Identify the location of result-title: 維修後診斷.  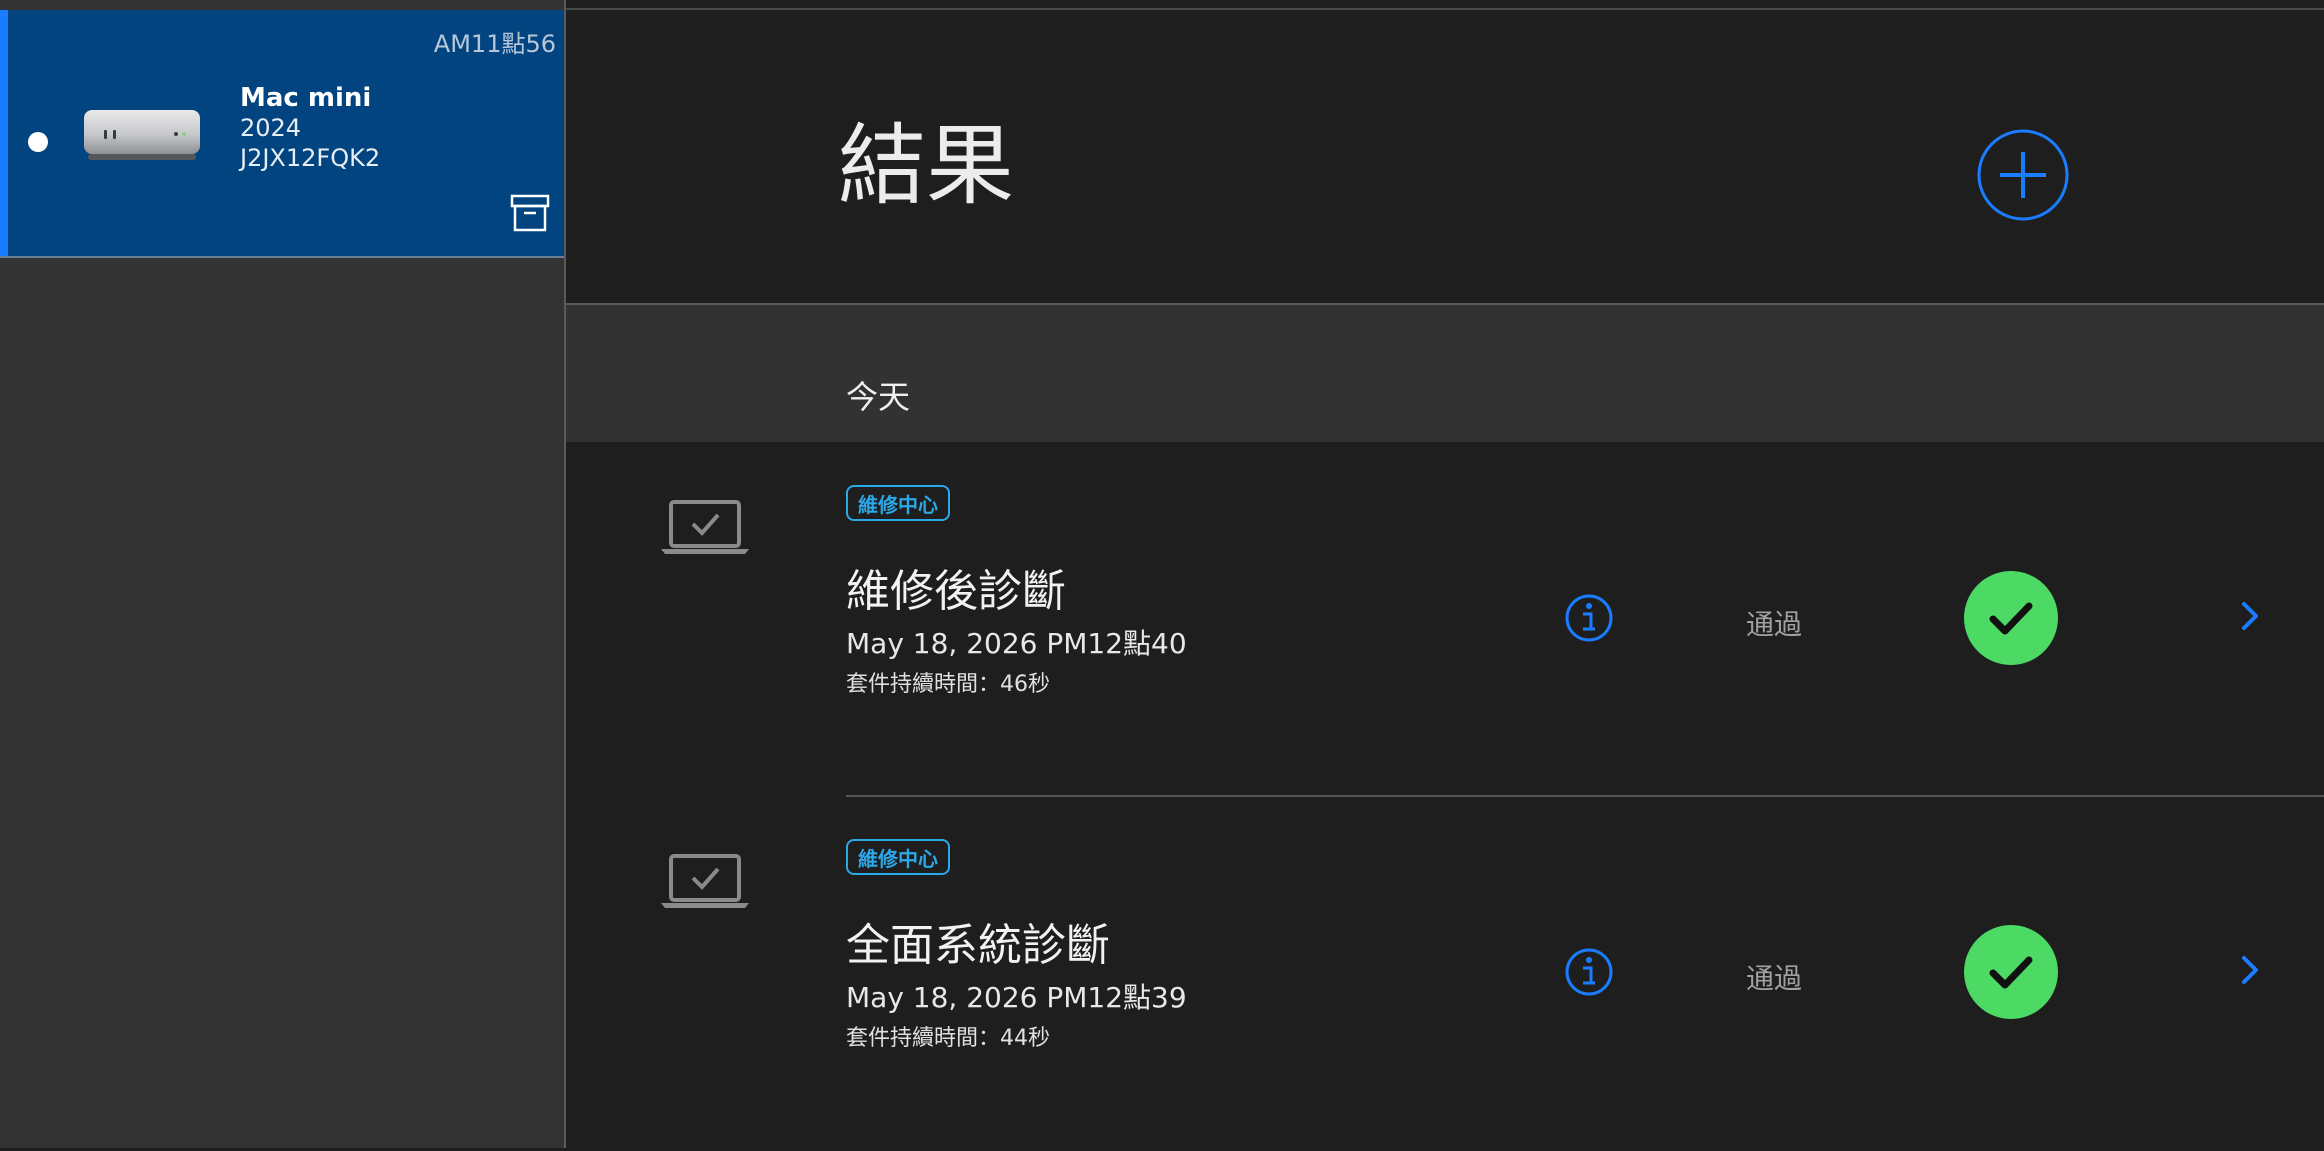
(956, 591).